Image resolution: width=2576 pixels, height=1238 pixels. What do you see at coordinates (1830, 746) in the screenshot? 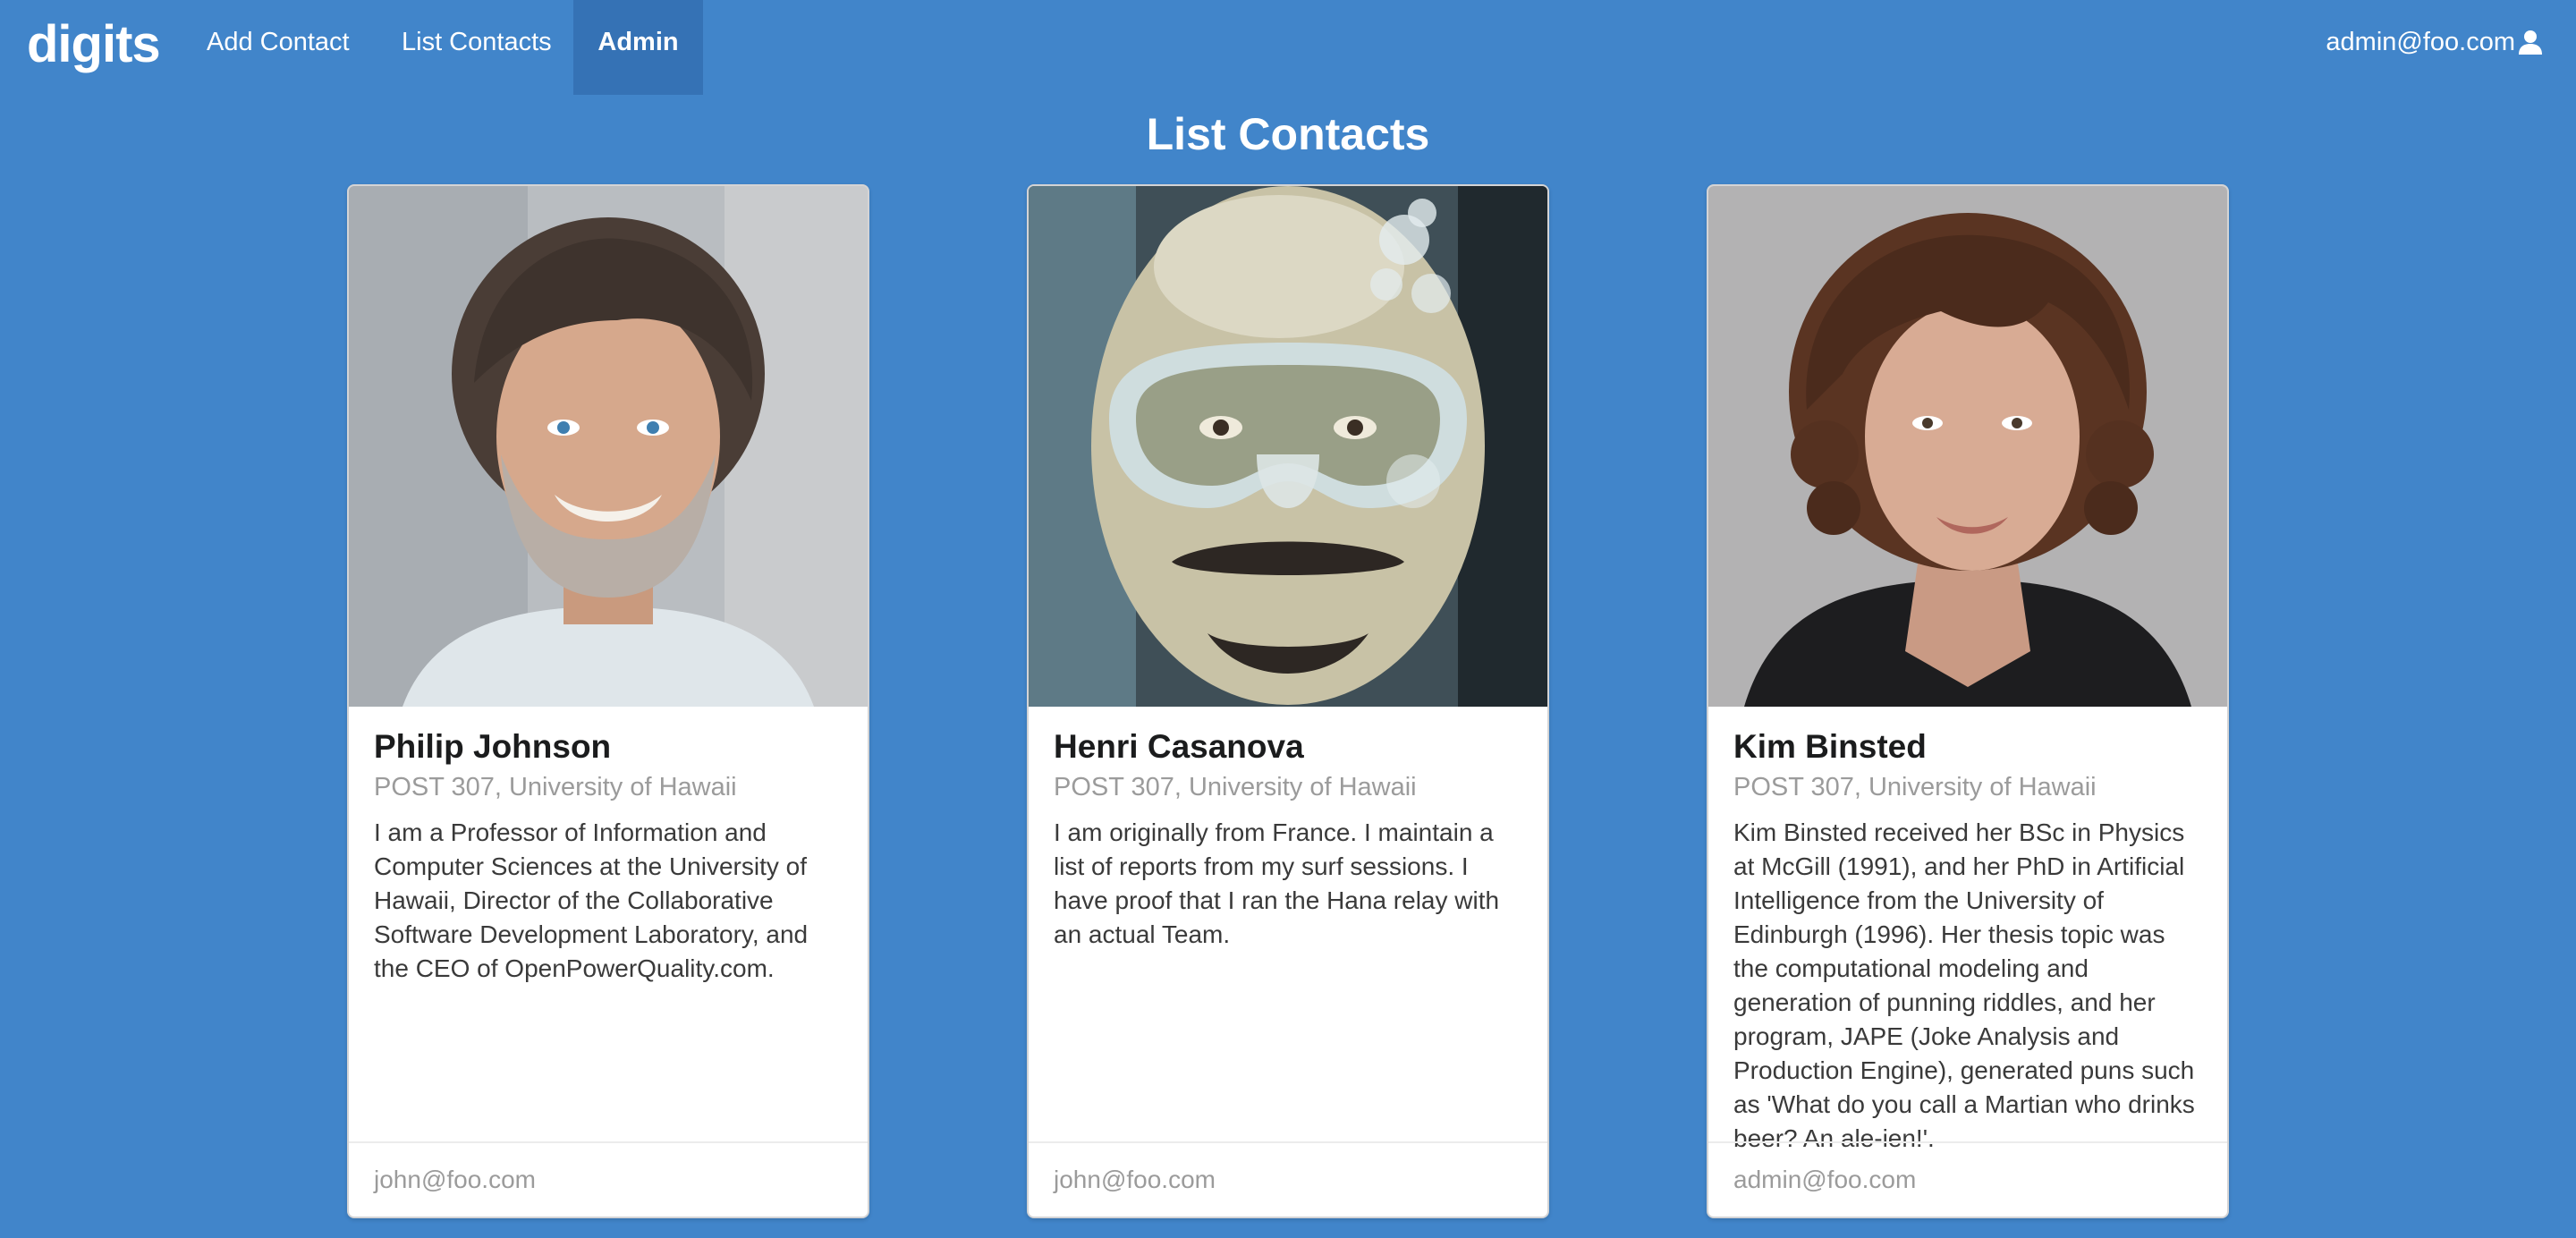
I see `contact-name: Kim Binsted` at bounding box center [1830, 746].